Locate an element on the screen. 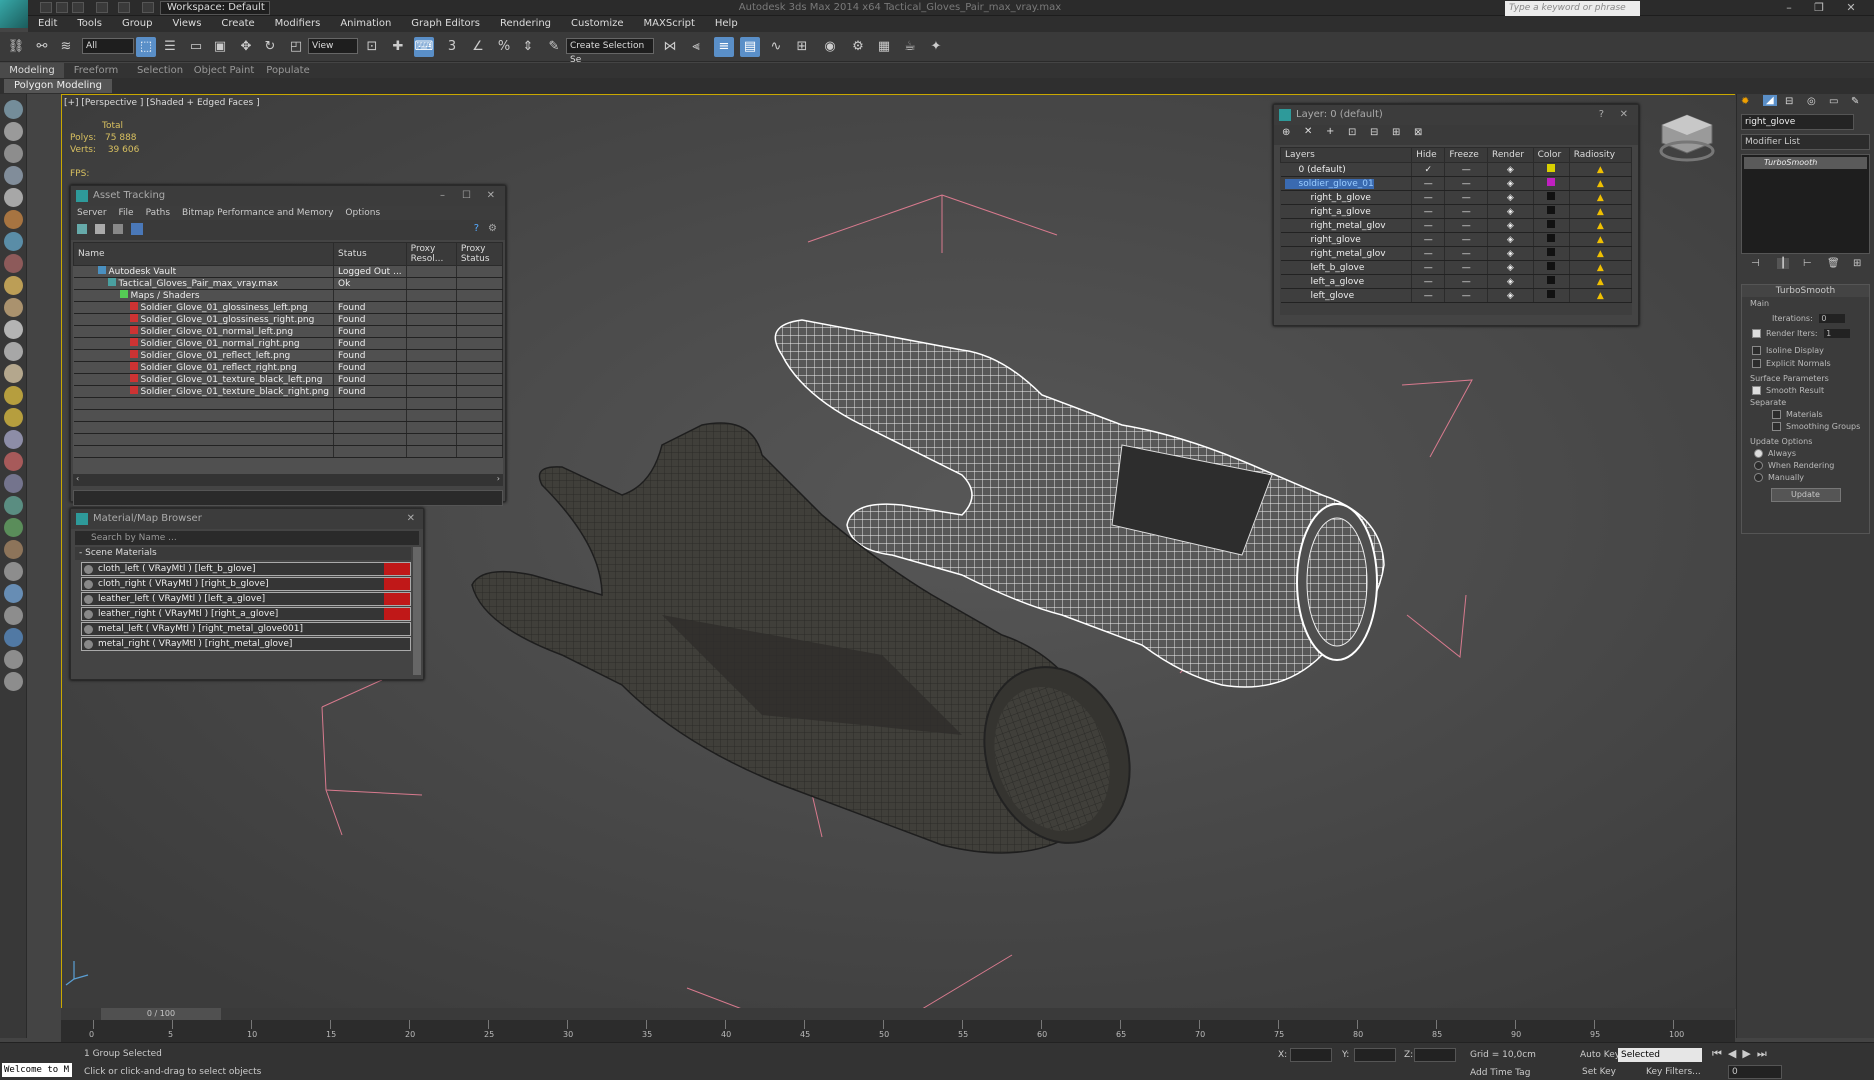 This screenshot has height=1080, width=1874. render-setup-icon: ⚙ is located at coordinates (858, 47).